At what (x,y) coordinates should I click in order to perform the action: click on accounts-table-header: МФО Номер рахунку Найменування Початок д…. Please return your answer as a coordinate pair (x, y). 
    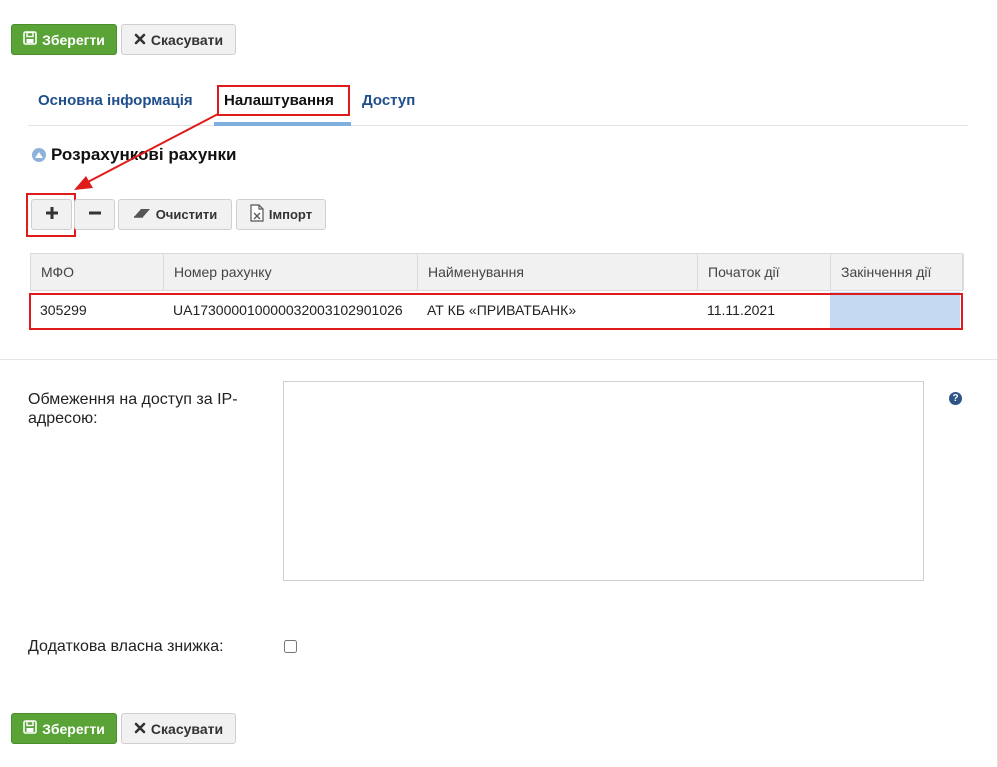
    Looking at the image, I should click on (497, 272).